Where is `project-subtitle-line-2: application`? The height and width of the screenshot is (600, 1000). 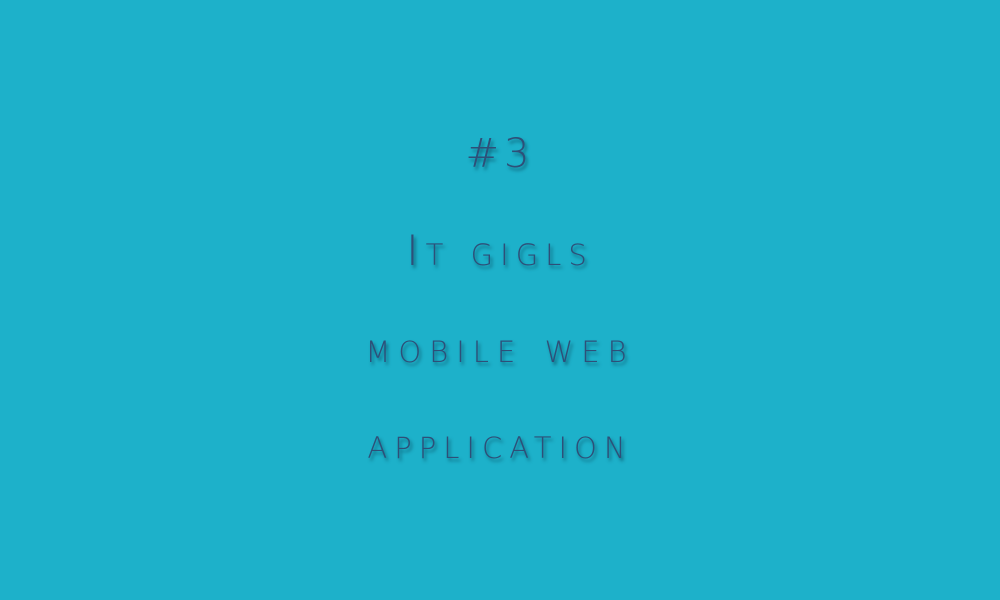 project-subtitle-line-2: application is located at coordinates (500, 443).